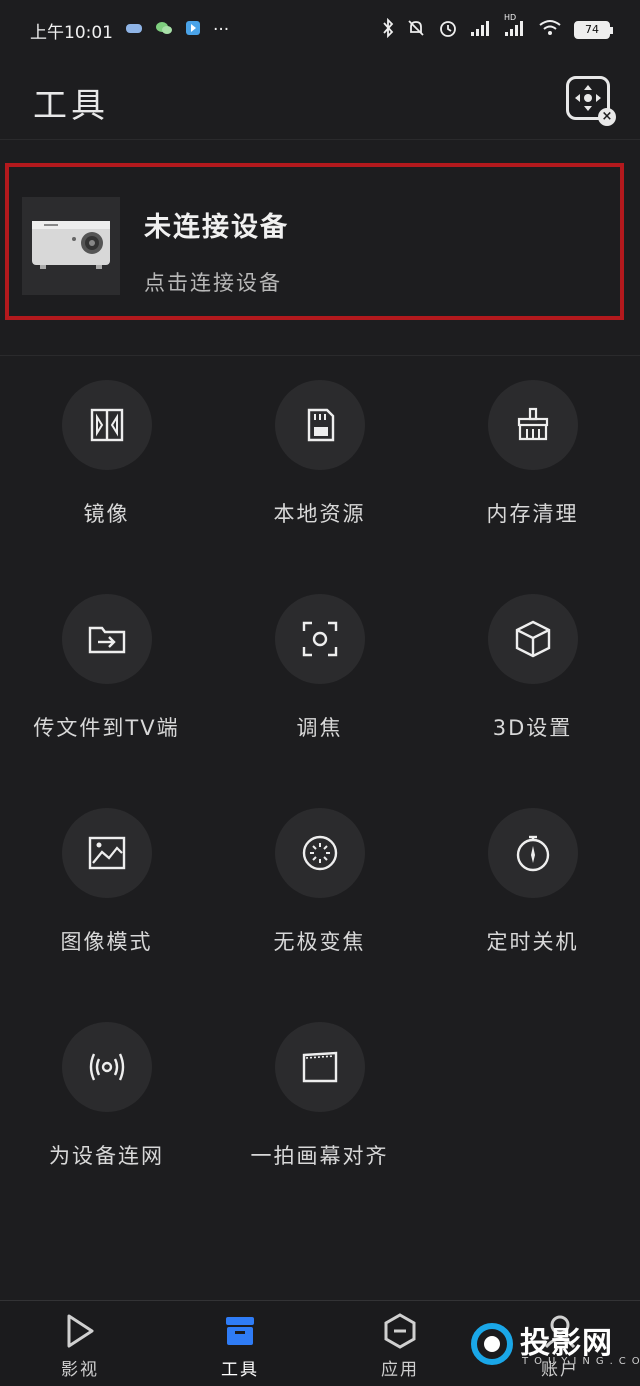 The width and height of the screenshot is (640, 1386). Describe the element at coordinates (607, 117) in the screenshot. I see `close-icon: ×` at that location.